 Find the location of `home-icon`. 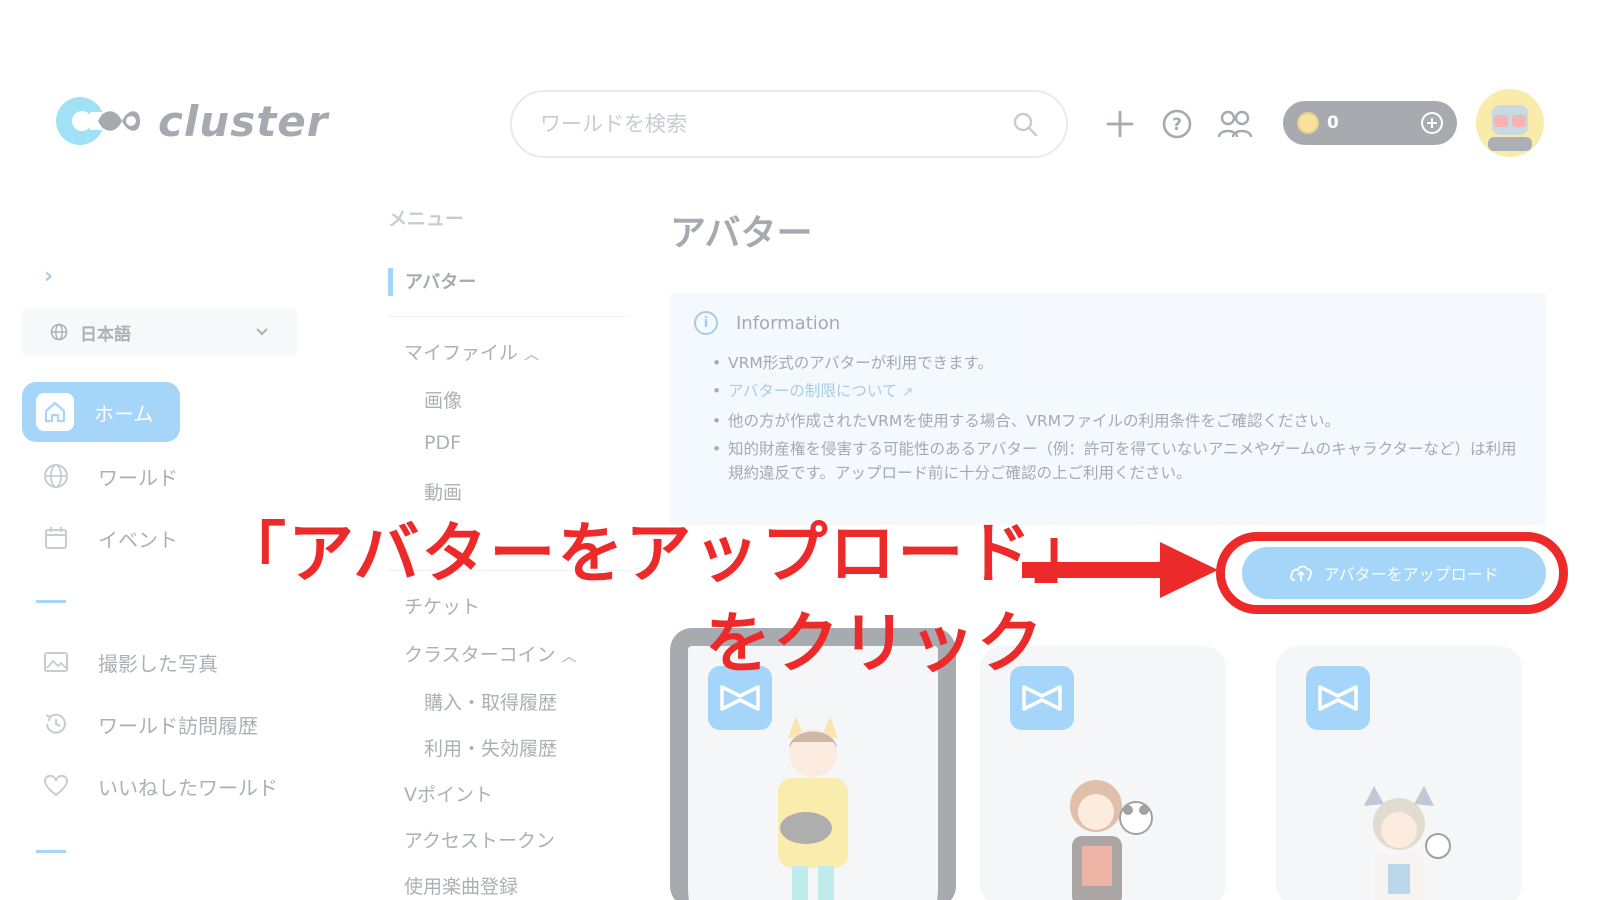

home-icon is located at coordinates (55, 412).